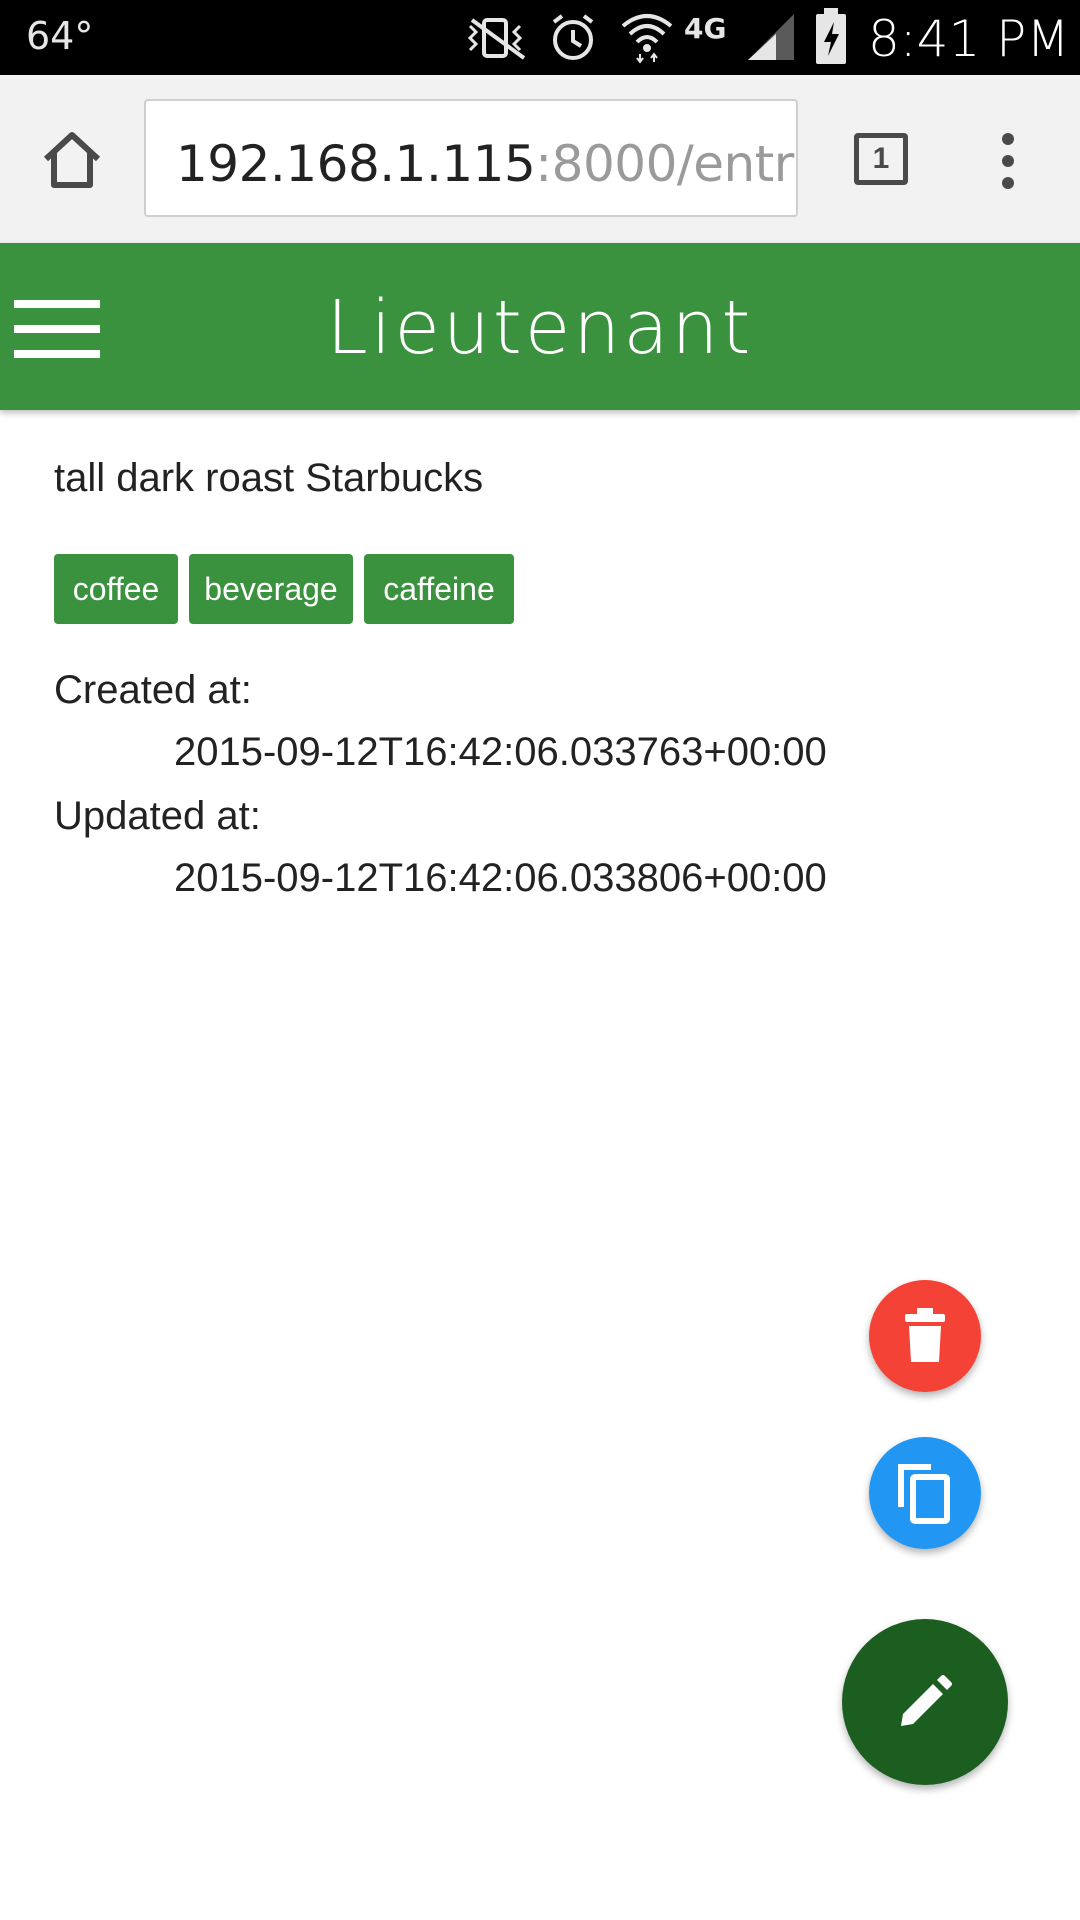 This screenshot has width=1080, height=1920. What do you see at coordinates (356, 164) in the screenshot?
I see `url-host: 192.168.1.115` at bounding box center [356, 164].